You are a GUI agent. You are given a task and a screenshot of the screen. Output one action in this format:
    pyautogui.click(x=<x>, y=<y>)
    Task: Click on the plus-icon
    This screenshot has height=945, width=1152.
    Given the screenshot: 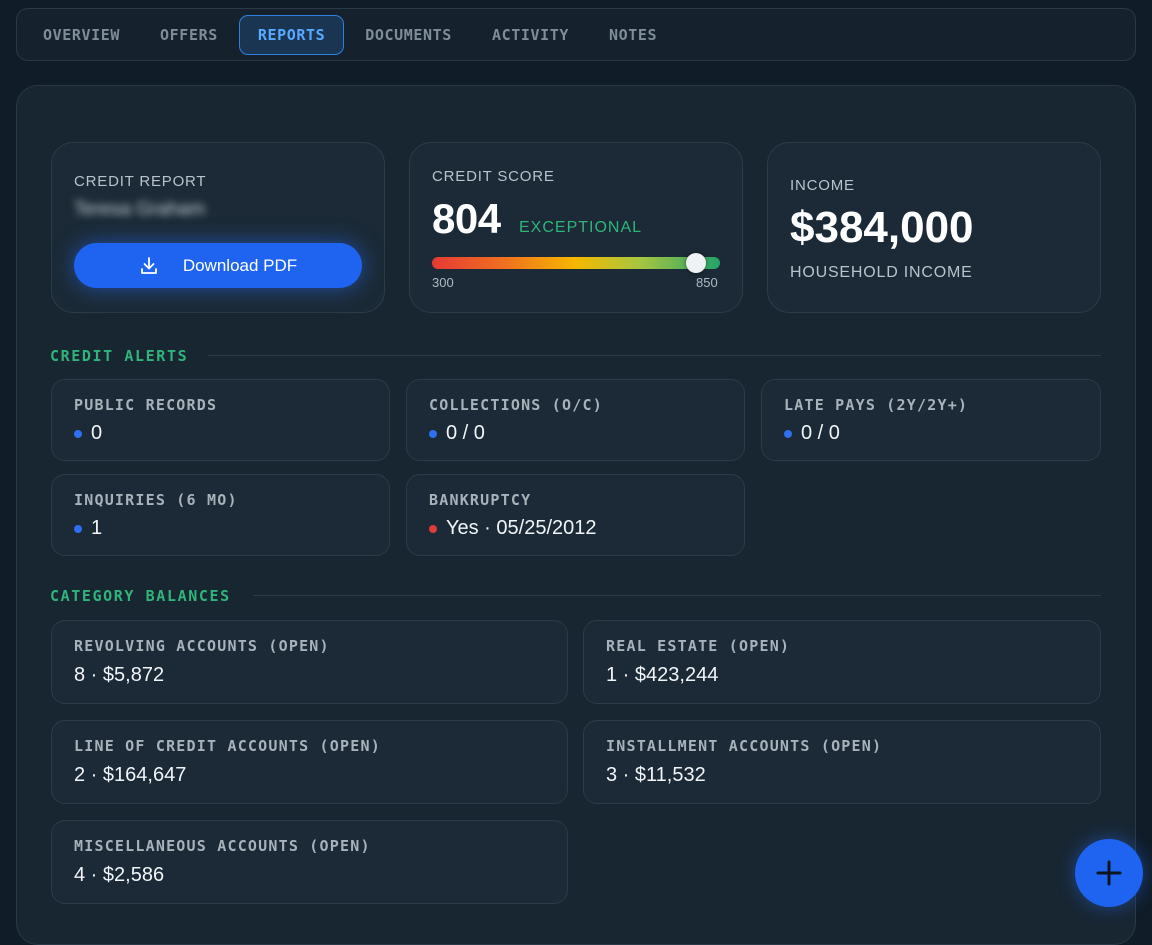 What is the action you would take?
    pyautogui.click(x=1109, y=873)
    